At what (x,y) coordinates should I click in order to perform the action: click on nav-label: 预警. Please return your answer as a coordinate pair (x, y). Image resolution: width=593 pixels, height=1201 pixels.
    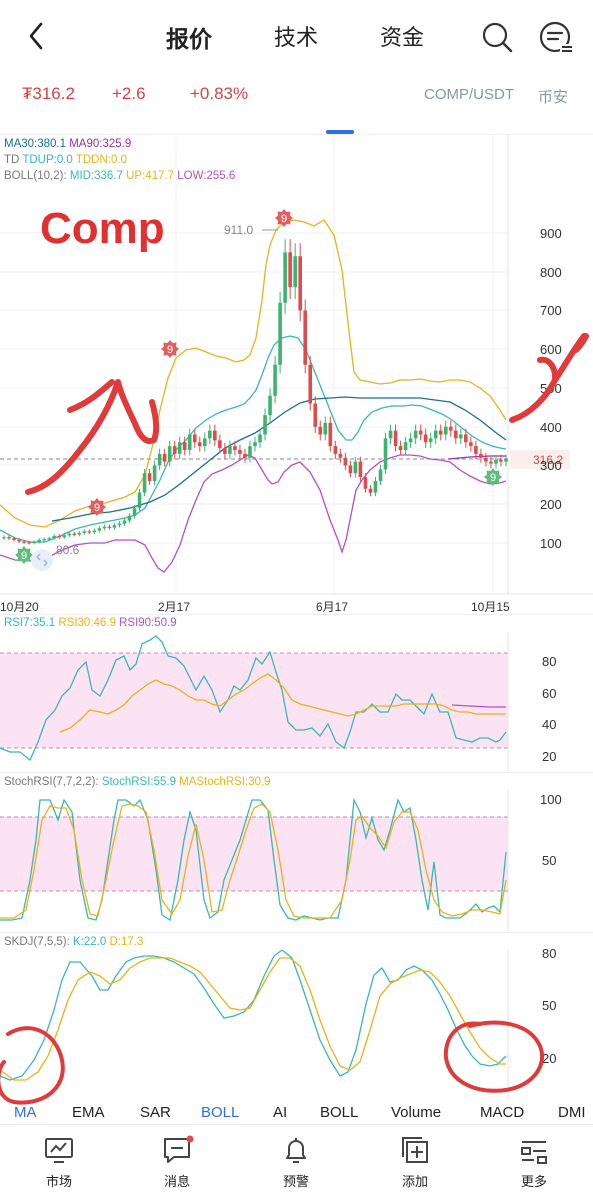
    Looking at the image, I should click on (295, 1181).